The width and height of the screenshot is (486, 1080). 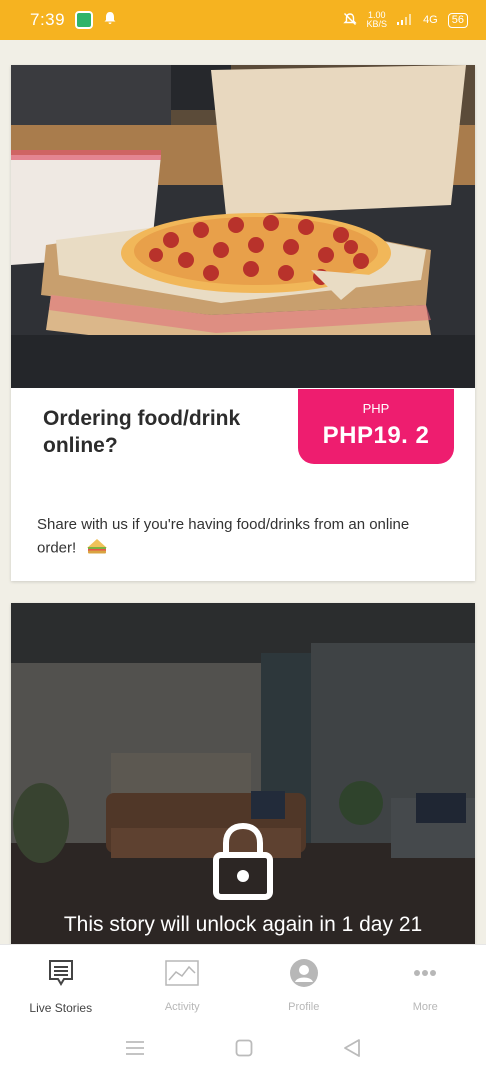 I want to click on status-time: 7:39, so click(x=48, y=19).